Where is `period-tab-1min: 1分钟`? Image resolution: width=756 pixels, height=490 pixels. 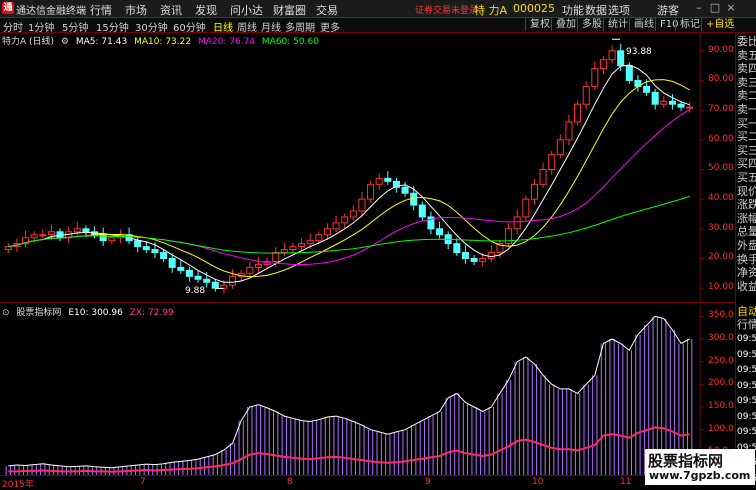
period-tab-1min: 1分钟 is located at coordinates (41, 26).